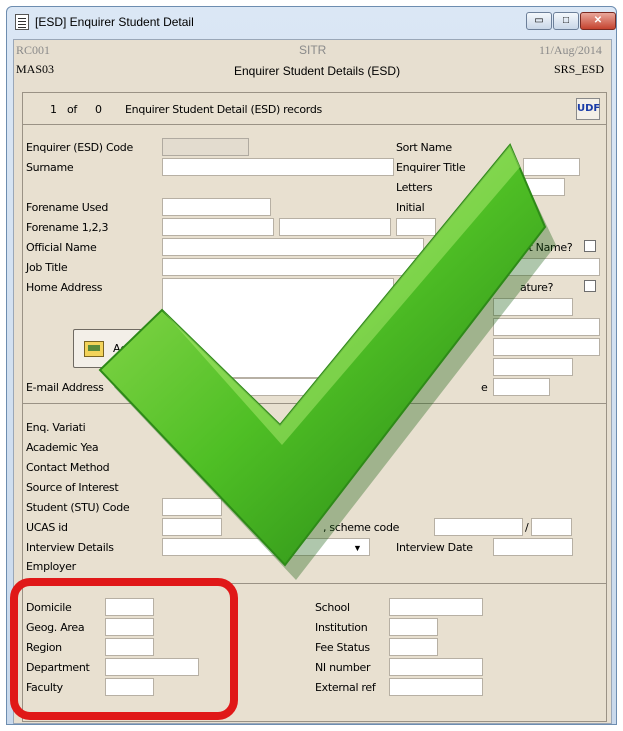  What do you see at coordinates (416, 227) in the screenshot?
I see `forename-3-field` at bounding box center [416, 227].